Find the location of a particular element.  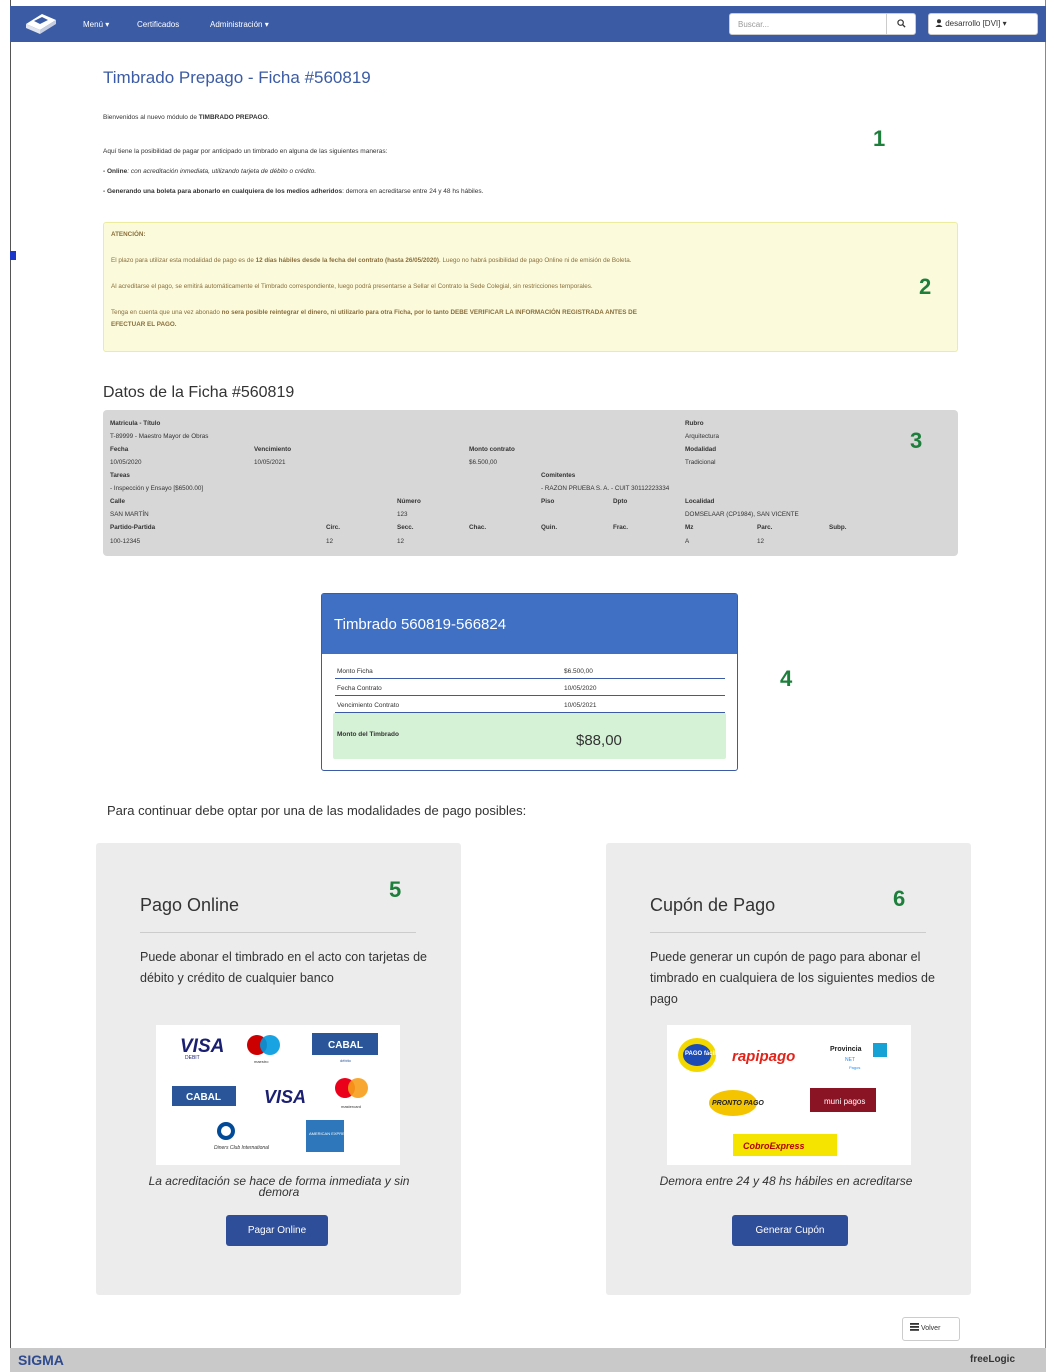

marker-5: 5 is located at coordinates (395, 889).